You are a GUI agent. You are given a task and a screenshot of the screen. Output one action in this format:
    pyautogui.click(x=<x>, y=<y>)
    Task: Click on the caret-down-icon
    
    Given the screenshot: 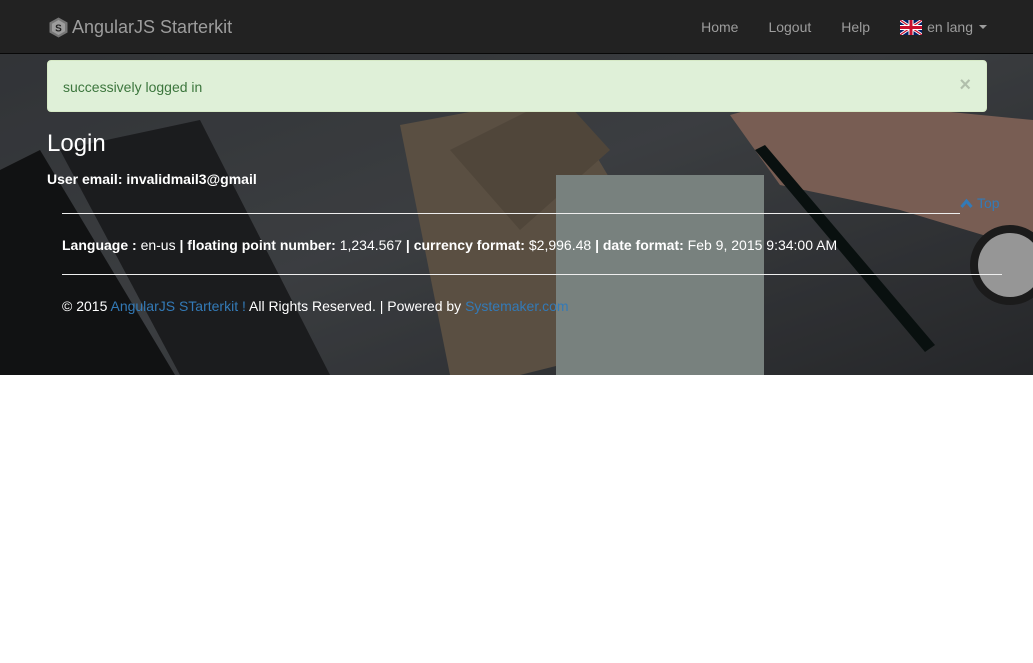 What is the action you would take?
    pyautogui.click(x=983, y=27)
    